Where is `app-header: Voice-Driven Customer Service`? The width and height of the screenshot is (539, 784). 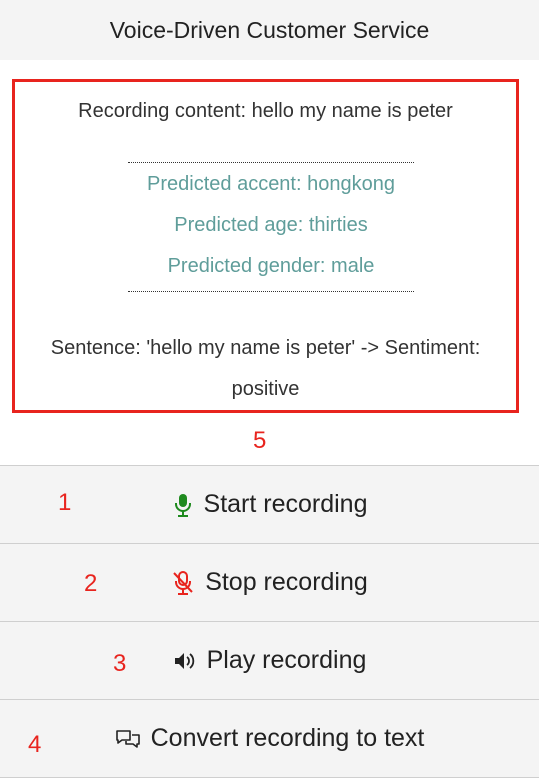 app-header: Voice-Driven Customer Service is located at coordinates (269, 30).